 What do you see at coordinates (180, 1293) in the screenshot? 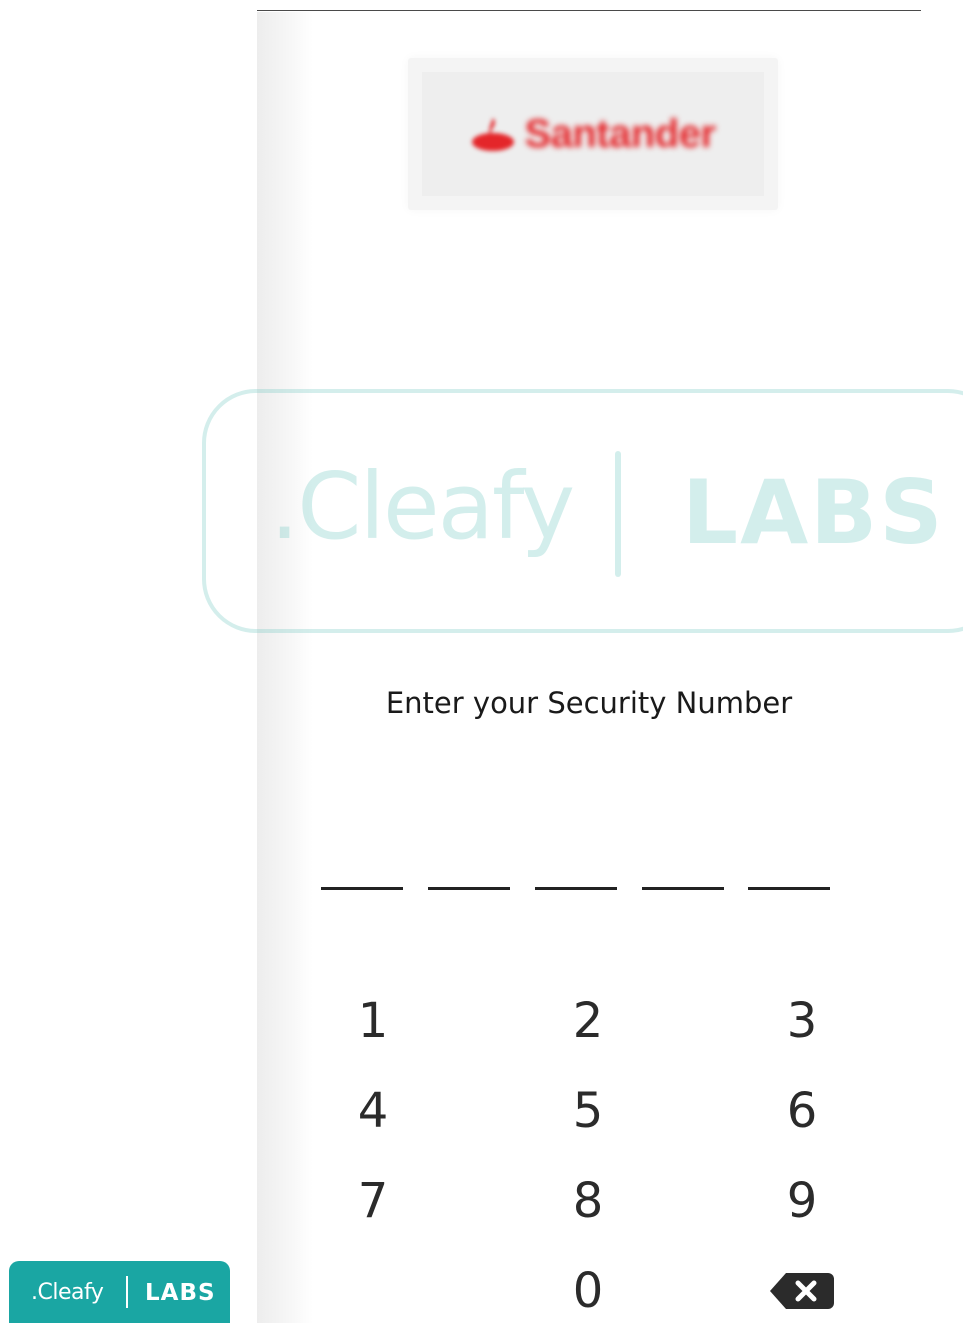
I see `badge-labs: LABS` at bounding box center [180, 1293].